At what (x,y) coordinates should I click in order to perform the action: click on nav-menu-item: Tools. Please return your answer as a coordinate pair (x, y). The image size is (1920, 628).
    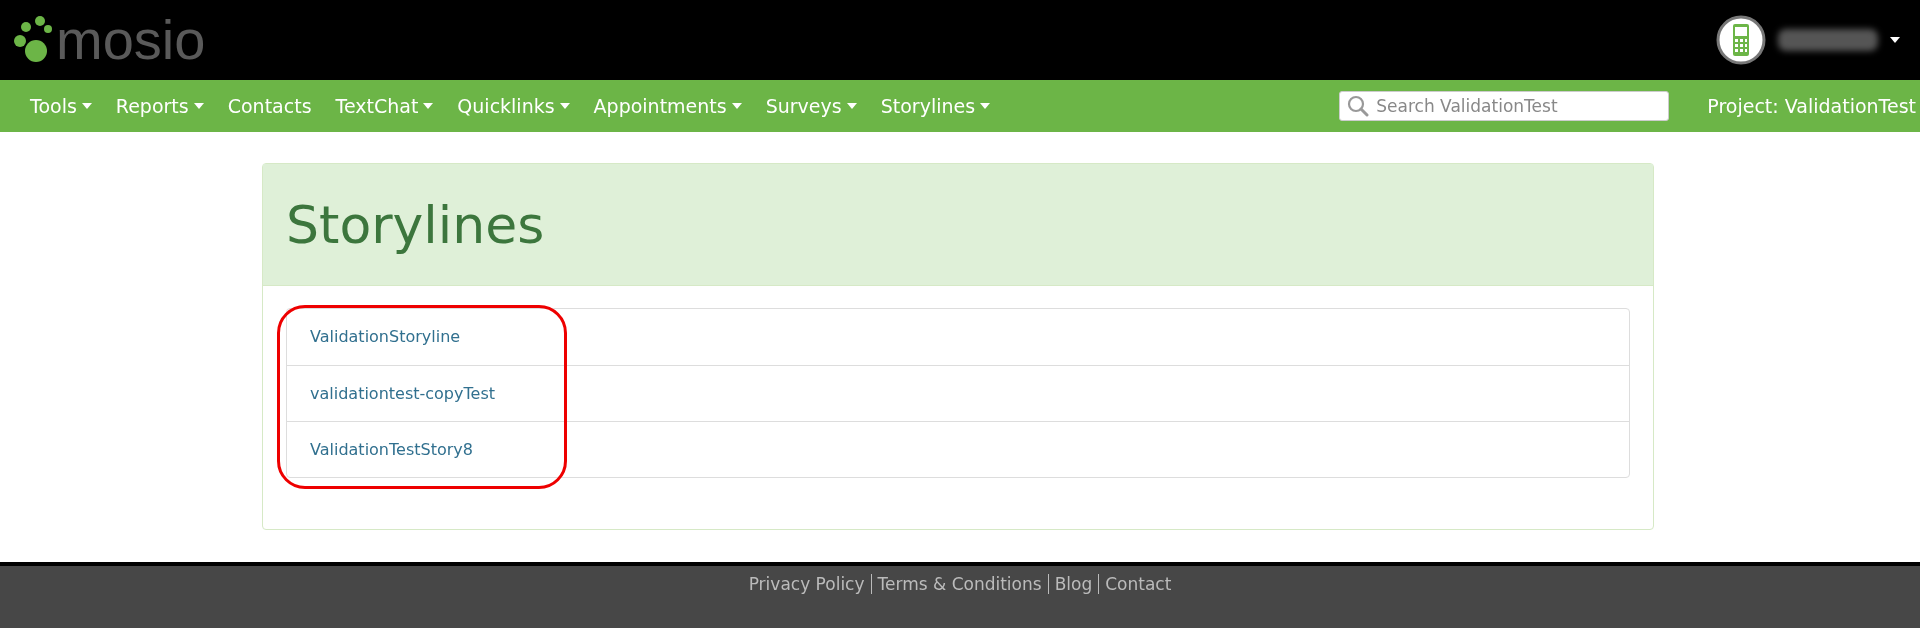
    Looking at the image, I should click on (53, 106).